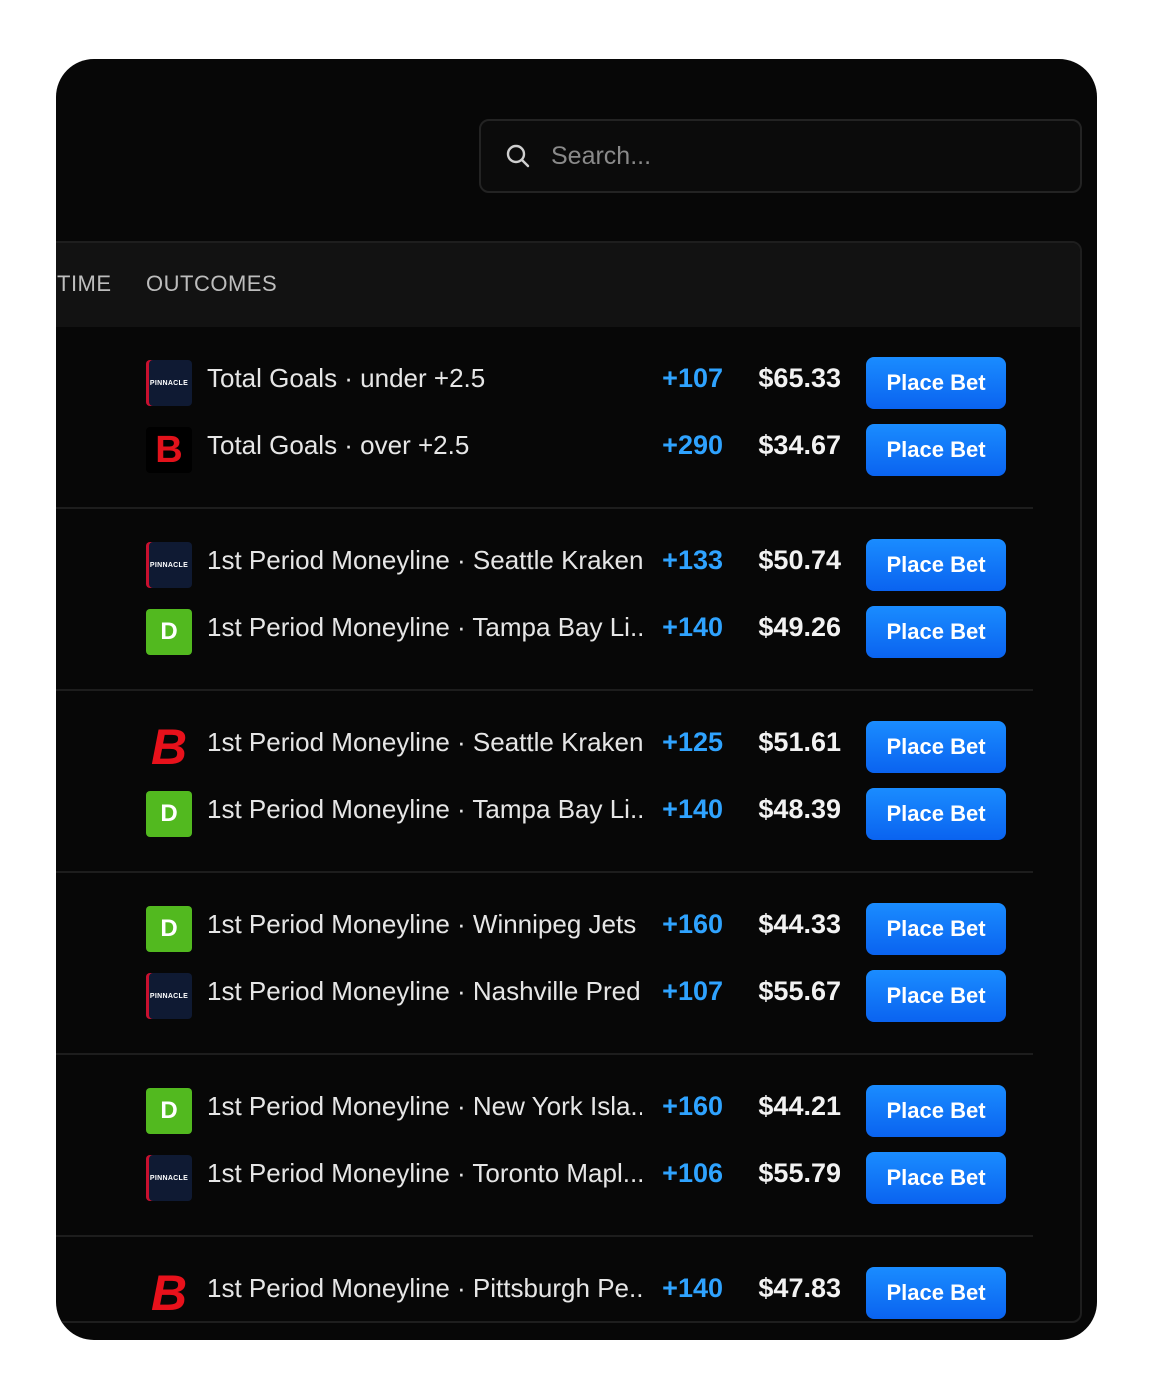 The height and width of the screenshot is (1389, 1151). I want to click on stake-amount: $51.61, so click(799, 742).